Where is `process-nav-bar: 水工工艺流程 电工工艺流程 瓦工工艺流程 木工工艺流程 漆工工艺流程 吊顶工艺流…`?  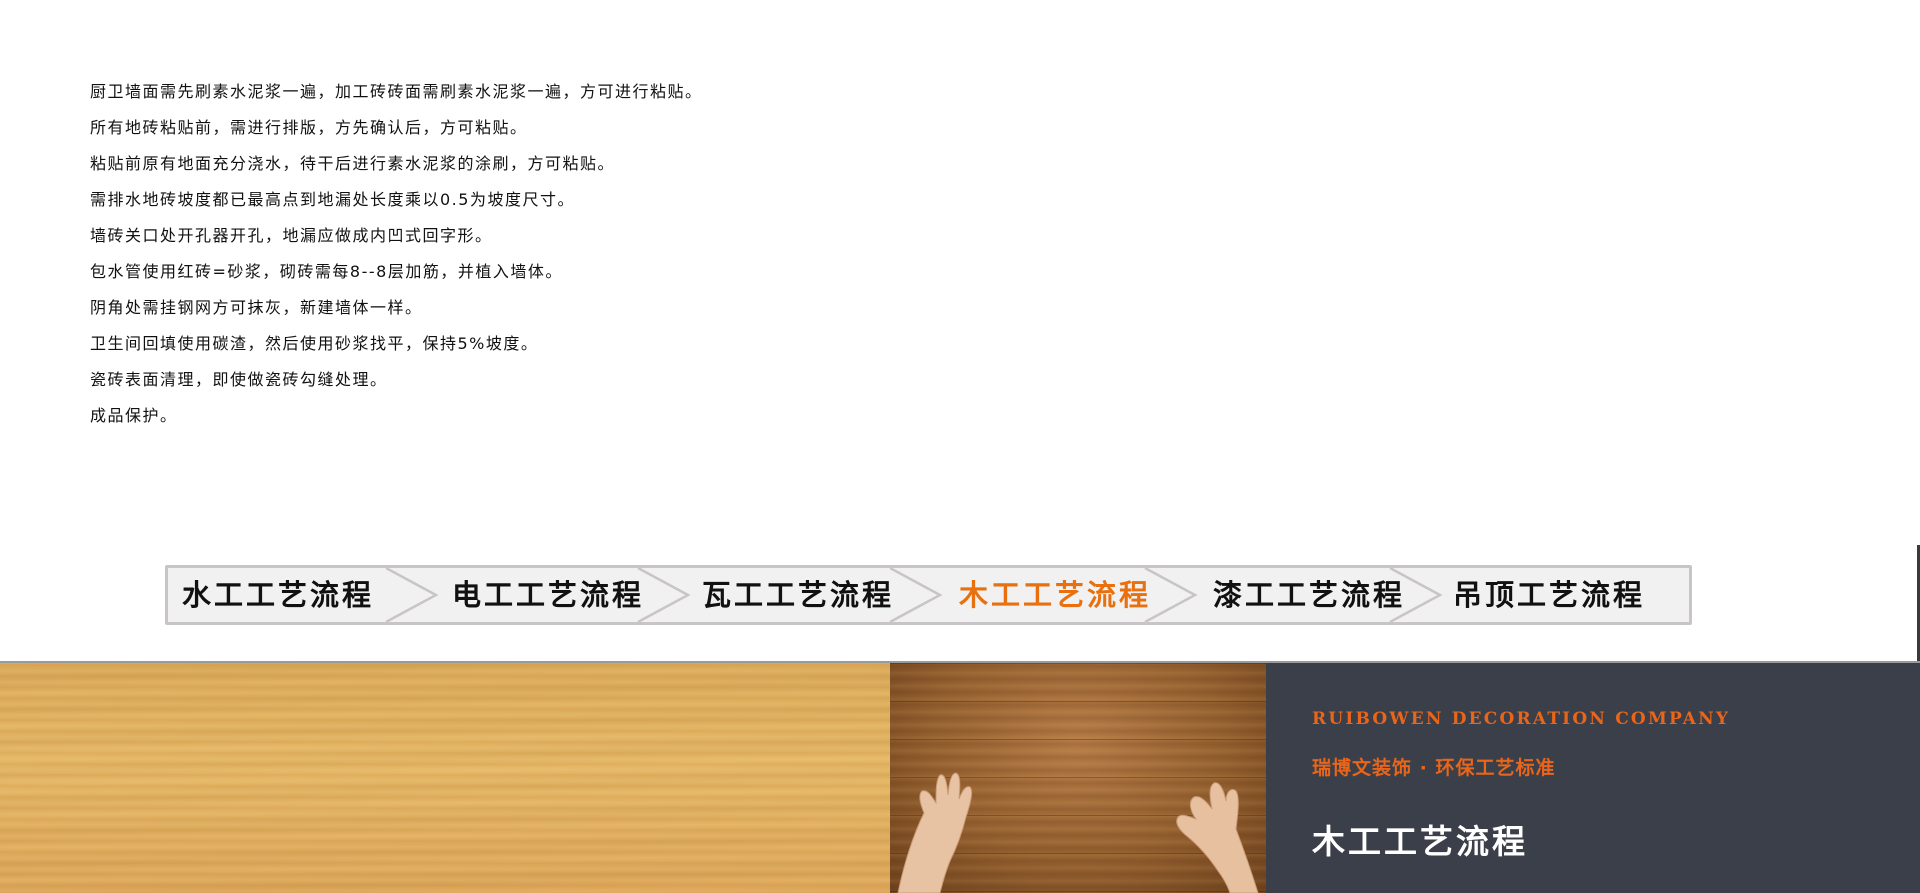 process-nav-bar: 水工工艺流程 电工工艺流程 瓦工工艺流程 木工工艺流程 漆工工艺流程 吊顶工艺流… is located at coordinates (928, 595).